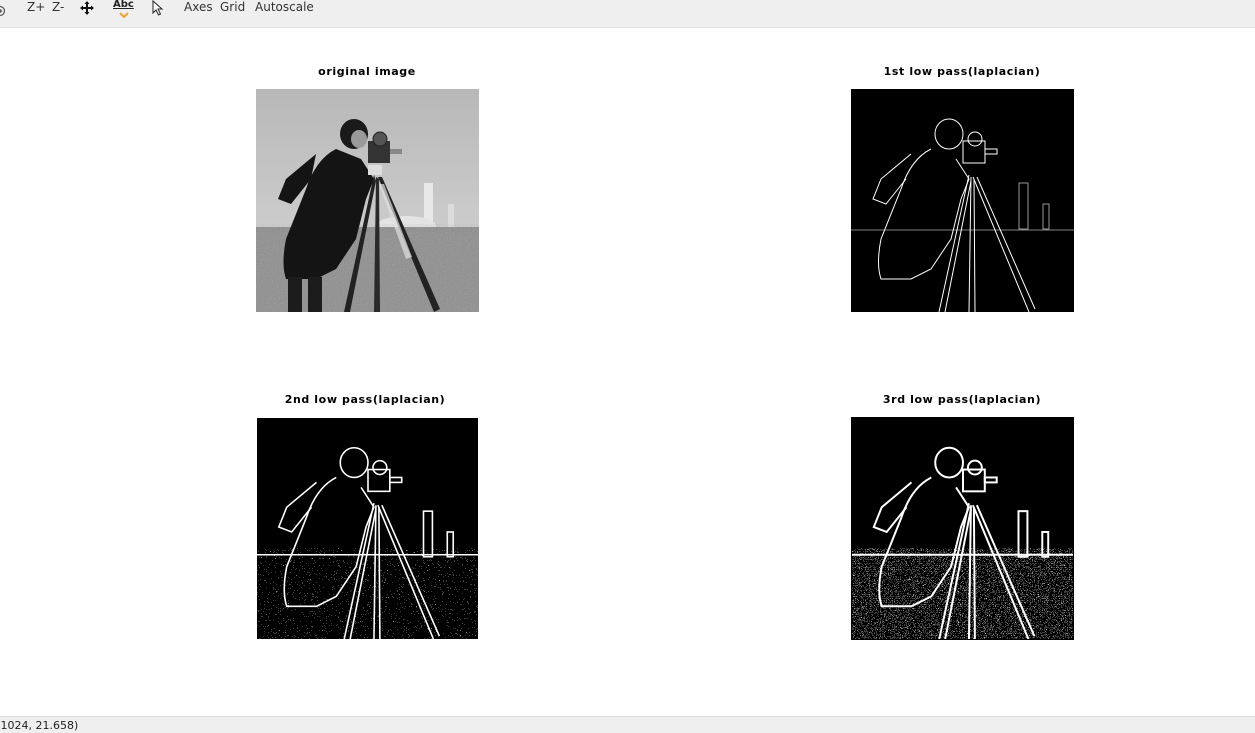  I want to click on status-bar: .1024, 21.658), so click(627, 724).